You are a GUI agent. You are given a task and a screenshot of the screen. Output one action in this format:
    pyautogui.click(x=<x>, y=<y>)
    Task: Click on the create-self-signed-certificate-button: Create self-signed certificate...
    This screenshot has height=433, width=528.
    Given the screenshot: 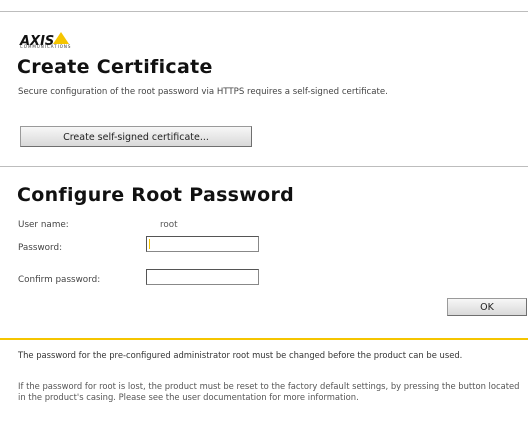 What is the action you would take?
    pyautogui.click(x=136, y=136)
    